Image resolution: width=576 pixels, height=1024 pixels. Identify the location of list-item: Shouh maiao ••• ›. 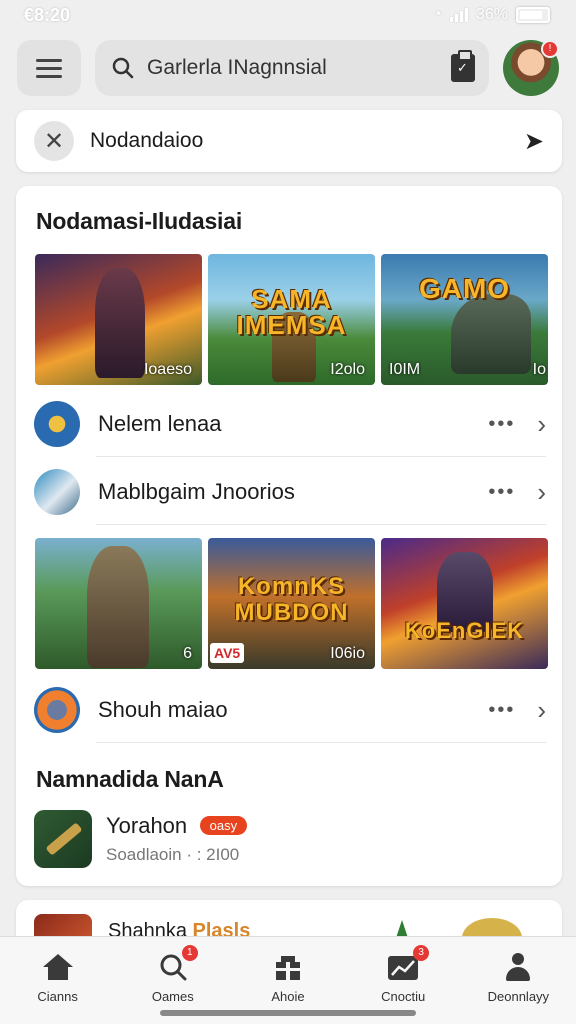
(290, 710).